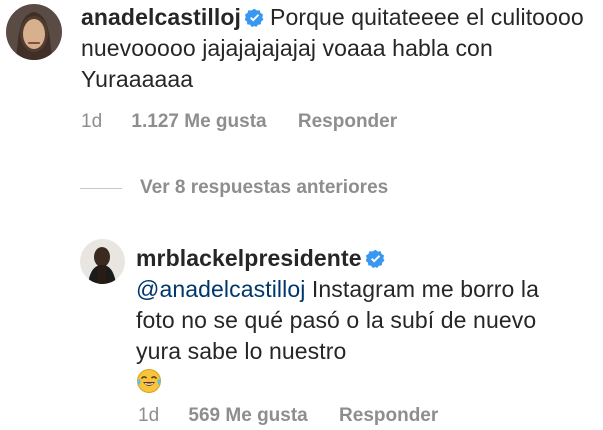 Image resolution: width=603 pixels, height=430 pixels. Describe the element at coordinates (149, 381) in the screenshot. I see `face-with-tears-of-joy-icon` at that location.